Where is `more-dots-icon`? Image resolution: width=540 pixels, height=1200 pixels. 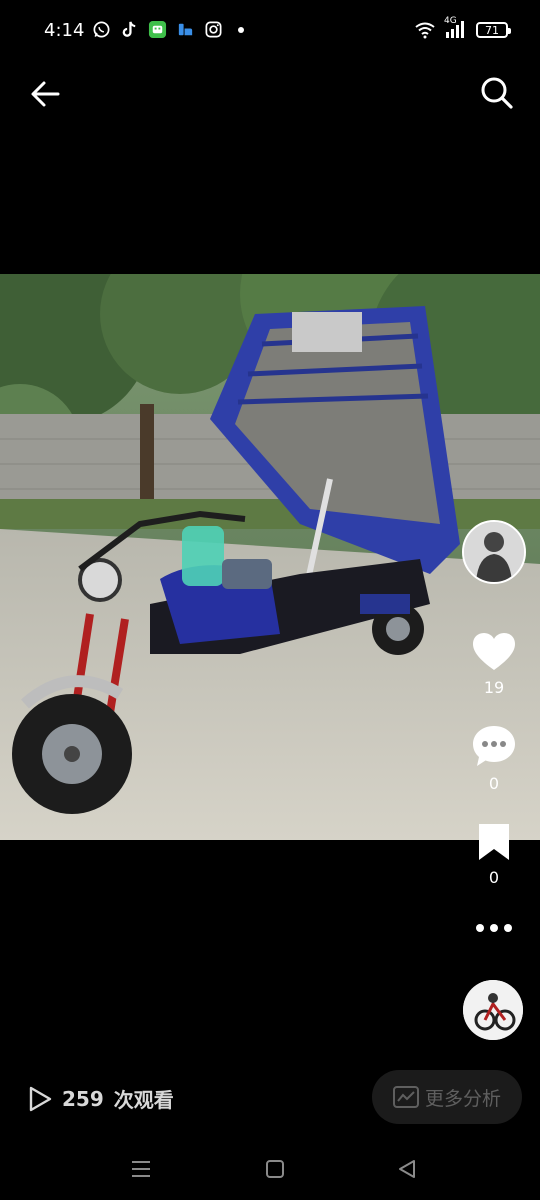 more-dots-icon is located at coordinates (494, 928).